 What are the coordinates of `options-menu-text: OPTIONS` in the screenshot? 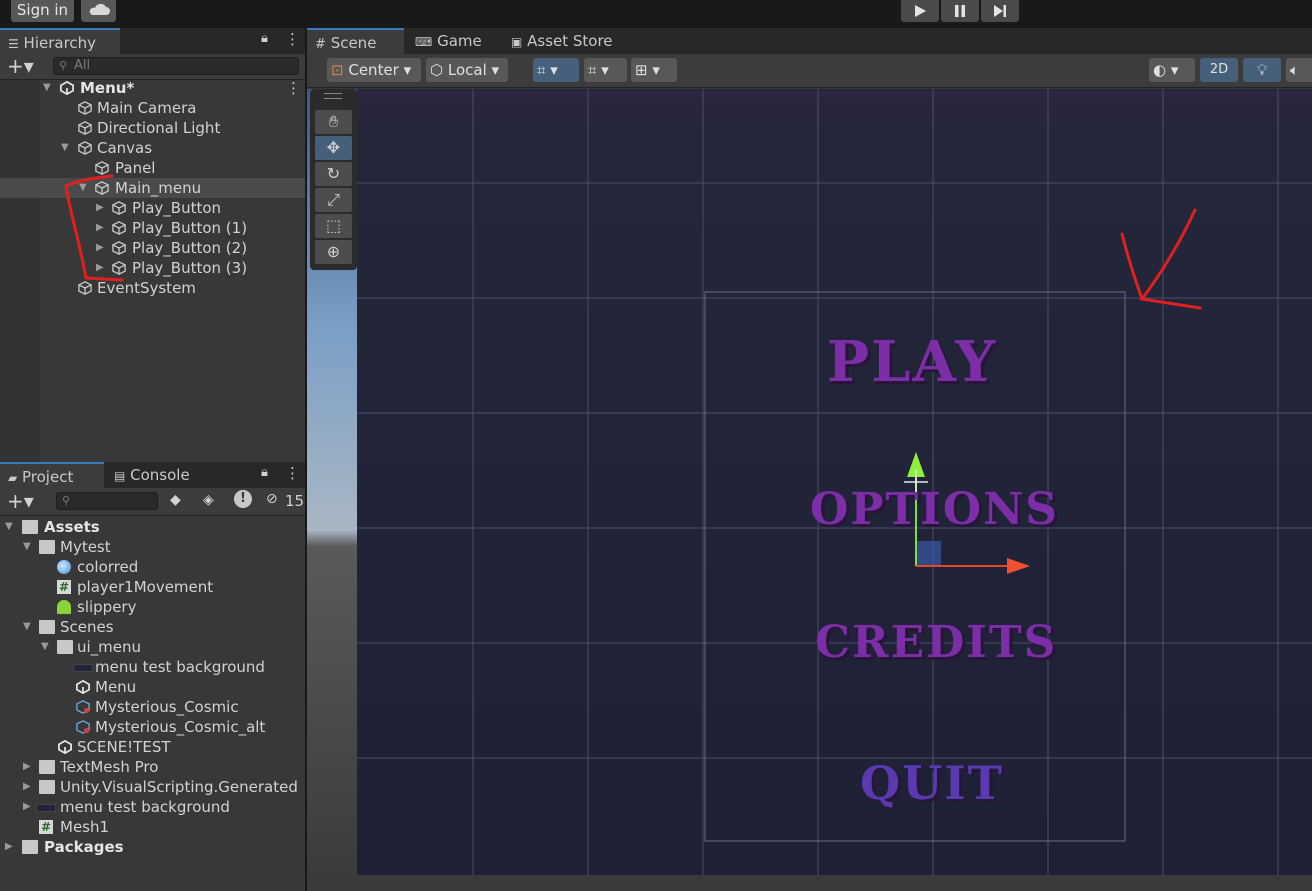 It's located at (934, 509).